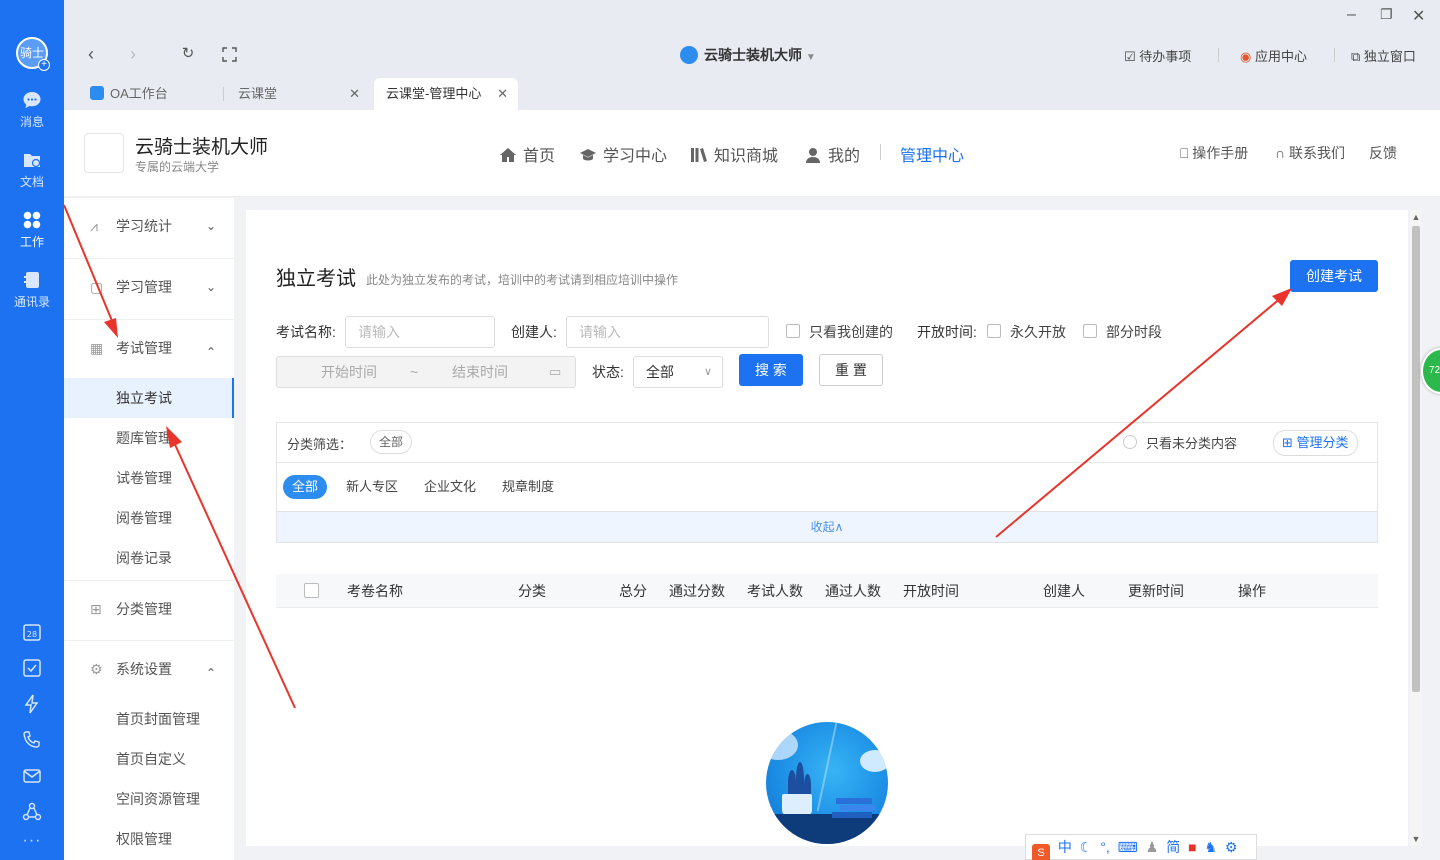 The image size is (1440, 860). I want to click on reset-button: 重 置, so click(851, 370).